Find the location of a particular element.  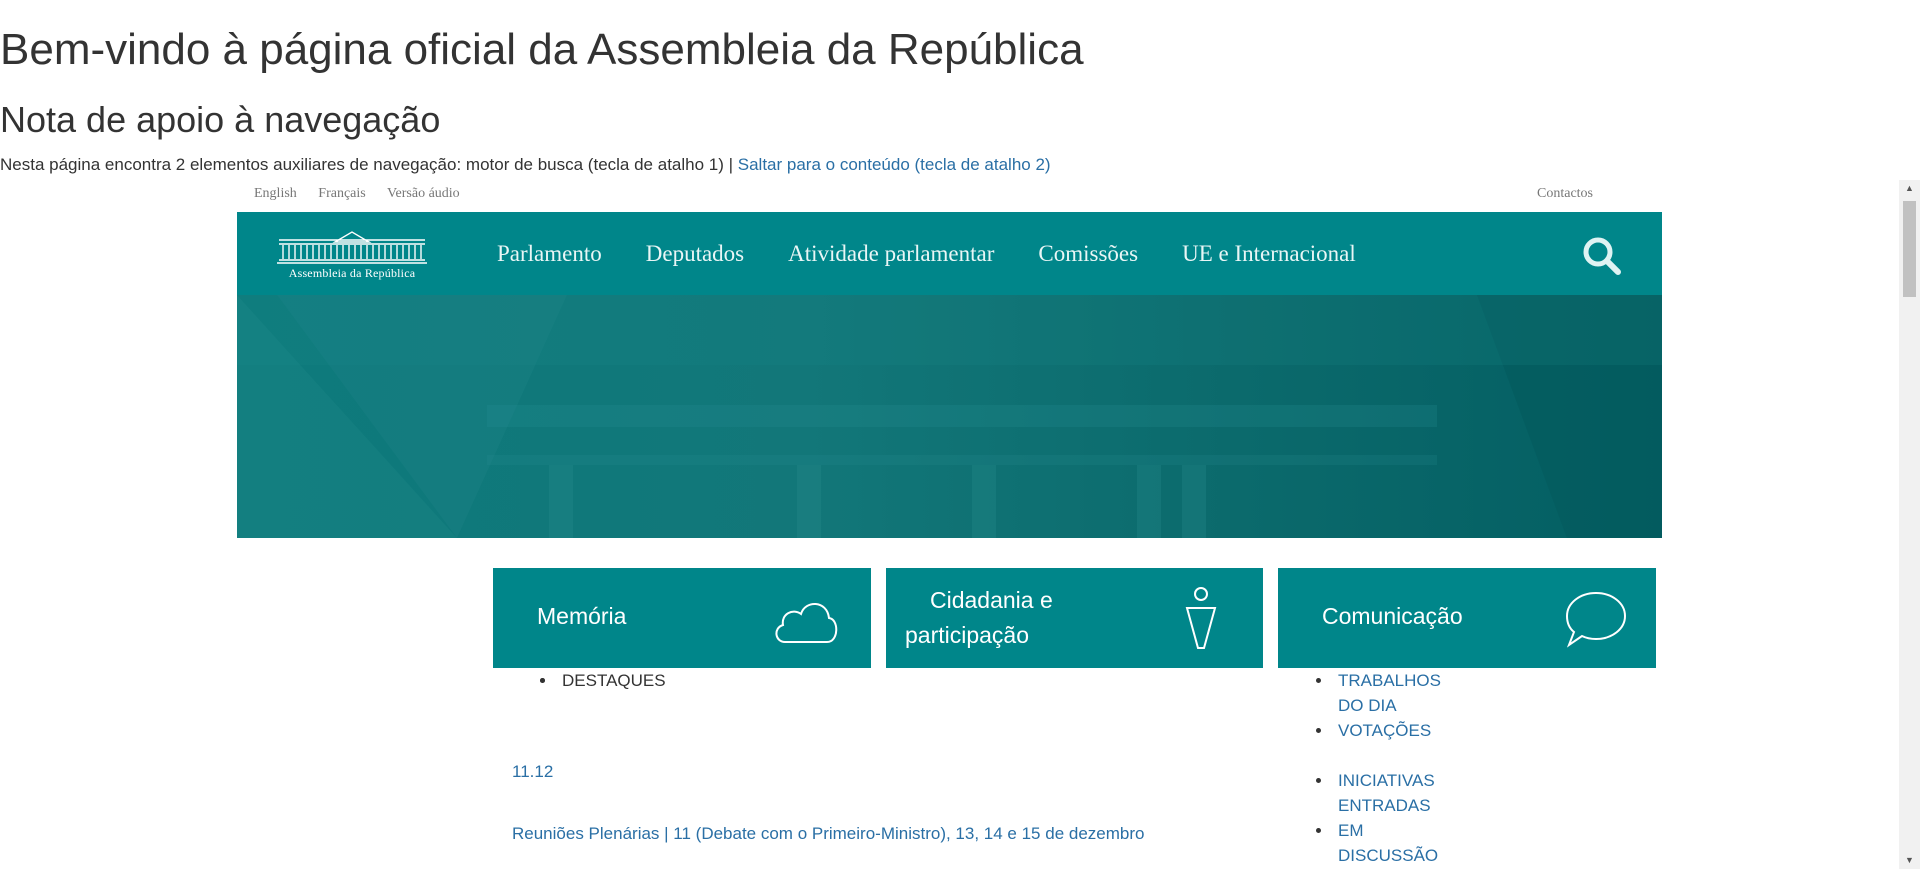

destaques-label: DESTAQUES is located at coordinates (614, 680).